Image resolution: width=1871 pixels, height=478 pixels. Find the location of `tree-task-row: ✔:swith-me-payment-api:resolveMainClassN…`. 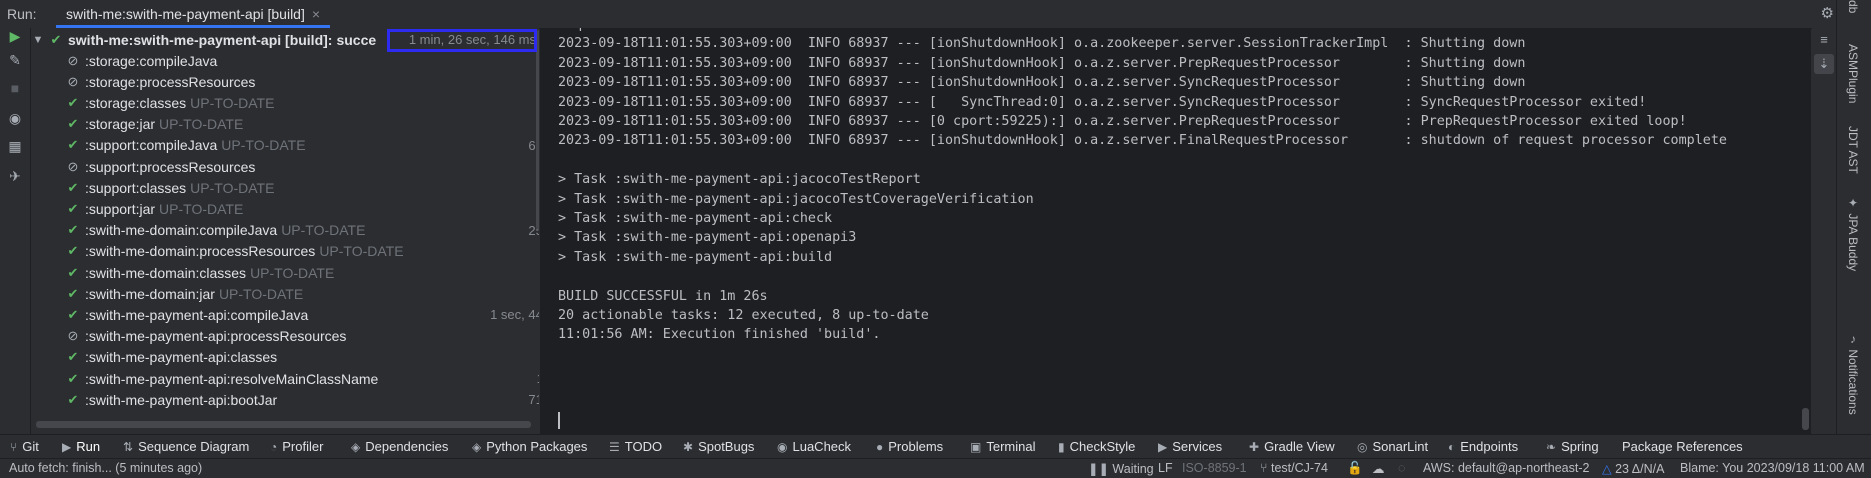

tree-task-row: ✔:swith-me-payment-api:resolveMainClassN… is located at coordinates (285, 378).